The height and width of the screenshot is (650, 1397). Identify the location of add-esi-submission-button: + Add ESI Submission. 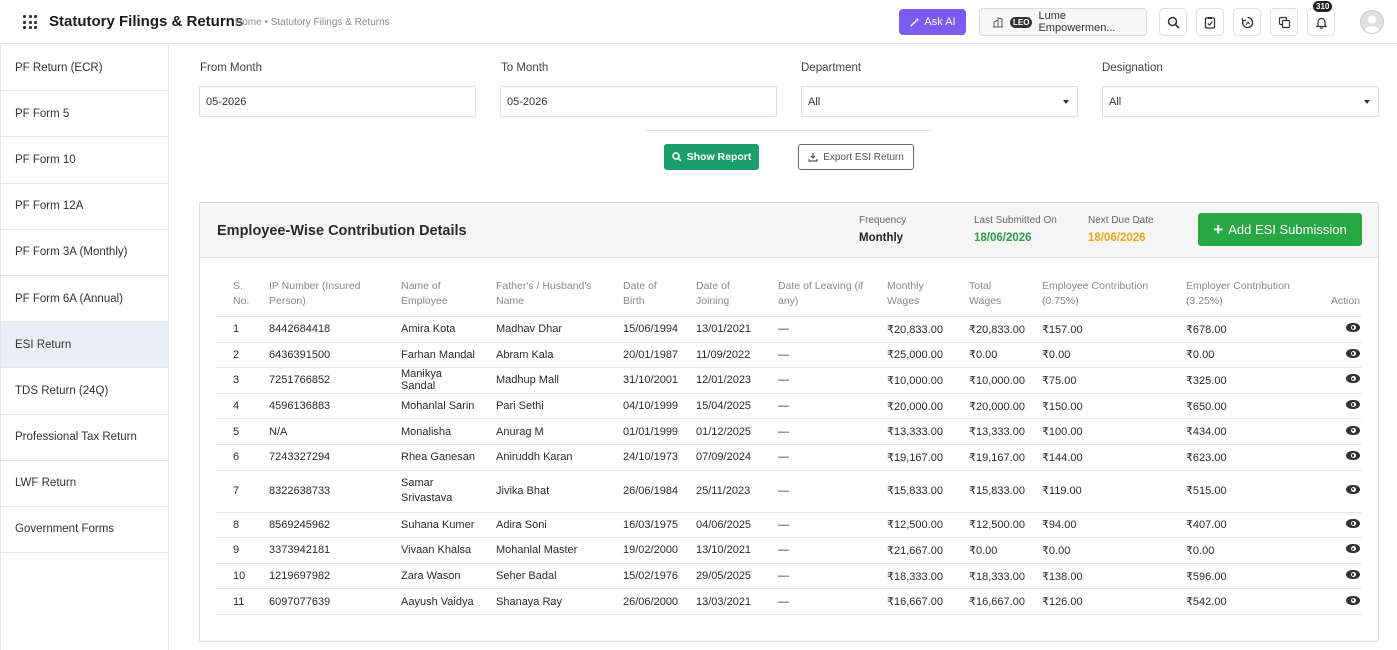
(1280, 229).